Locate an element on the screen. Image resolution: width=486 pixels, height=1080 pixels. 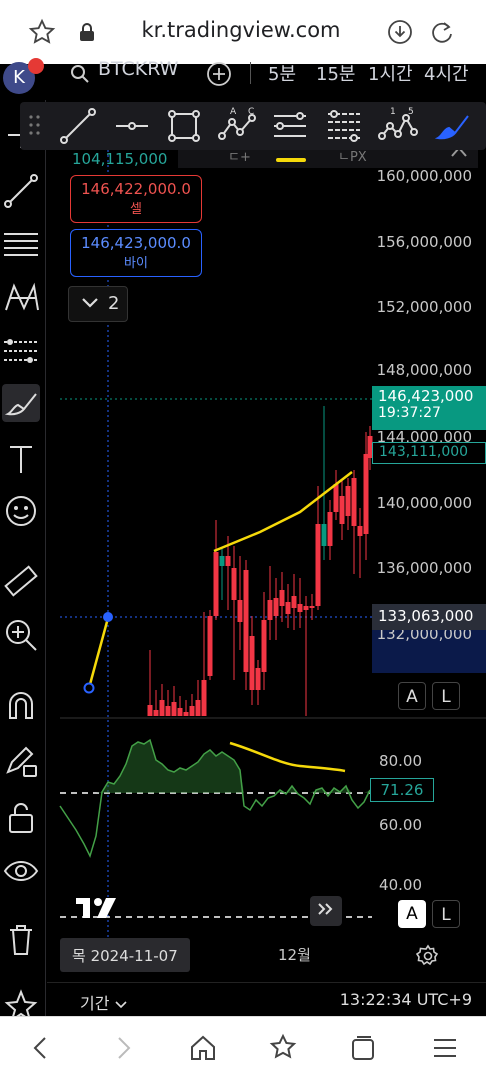
drawing-trendline-rsi is located at coordinates (287, 757).